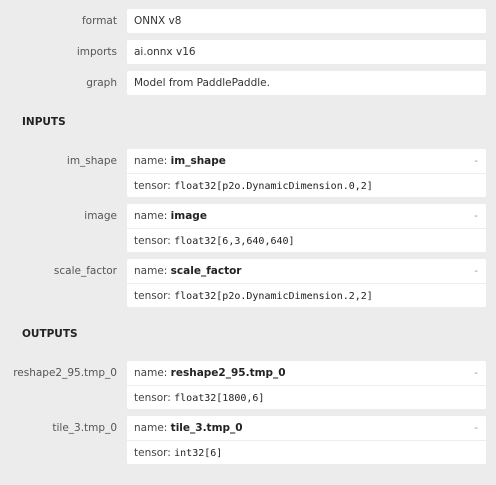 The height and width of the screenshot is (485, 496). I want to click on graph-label: graph, so click(101, 83).